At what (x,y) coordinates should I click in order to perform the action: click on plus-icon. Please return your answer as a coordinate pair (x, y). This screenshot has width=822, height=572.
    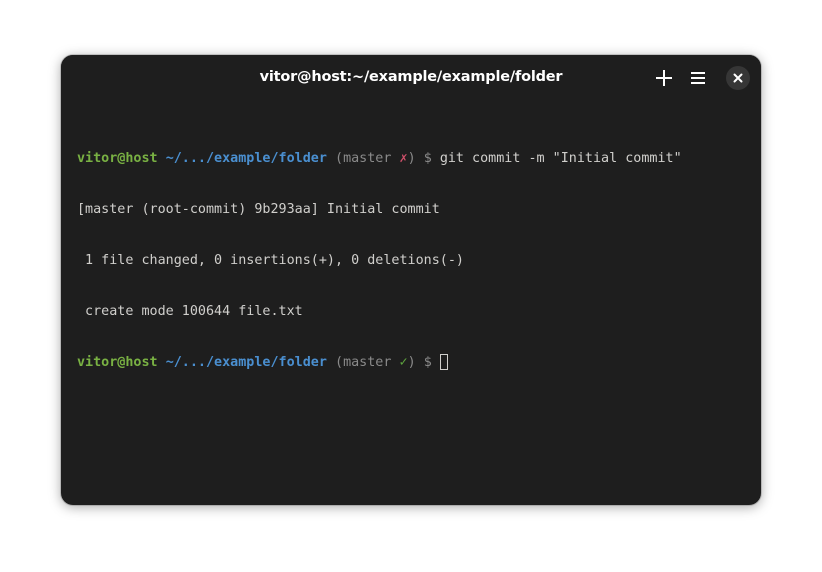
    Looking at the image, I should click on (664, 78).